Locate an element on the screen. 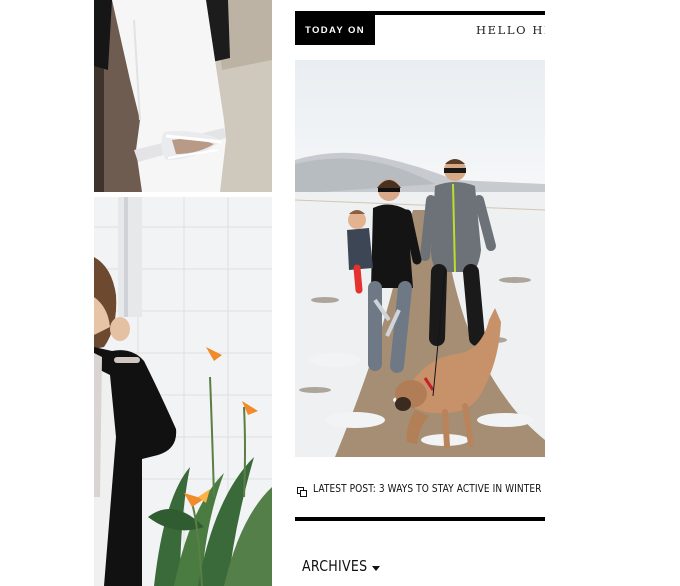 This screenshot has height=586, width=680. archives-dropdown: ARCHIVES is located at coordinates (341, 566).